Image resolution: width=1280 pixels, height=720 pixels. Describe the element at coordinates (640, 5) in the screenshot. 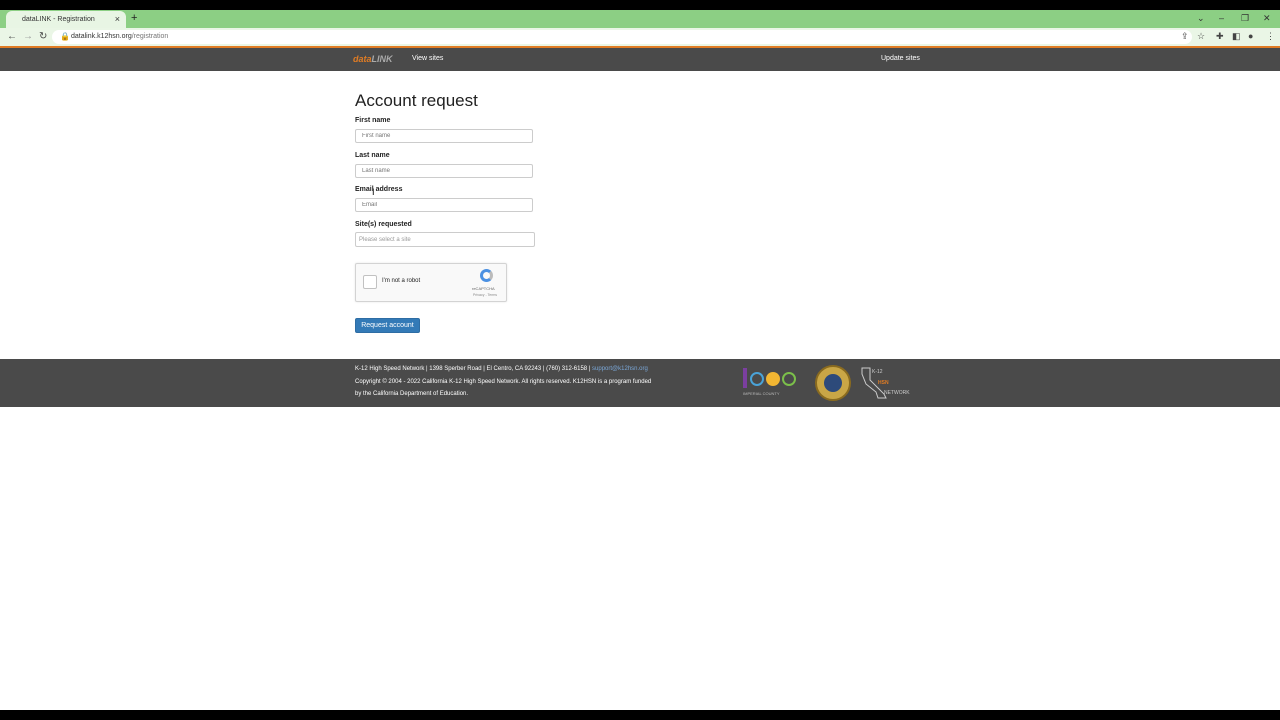

I see `screen-top-bar` at that location.